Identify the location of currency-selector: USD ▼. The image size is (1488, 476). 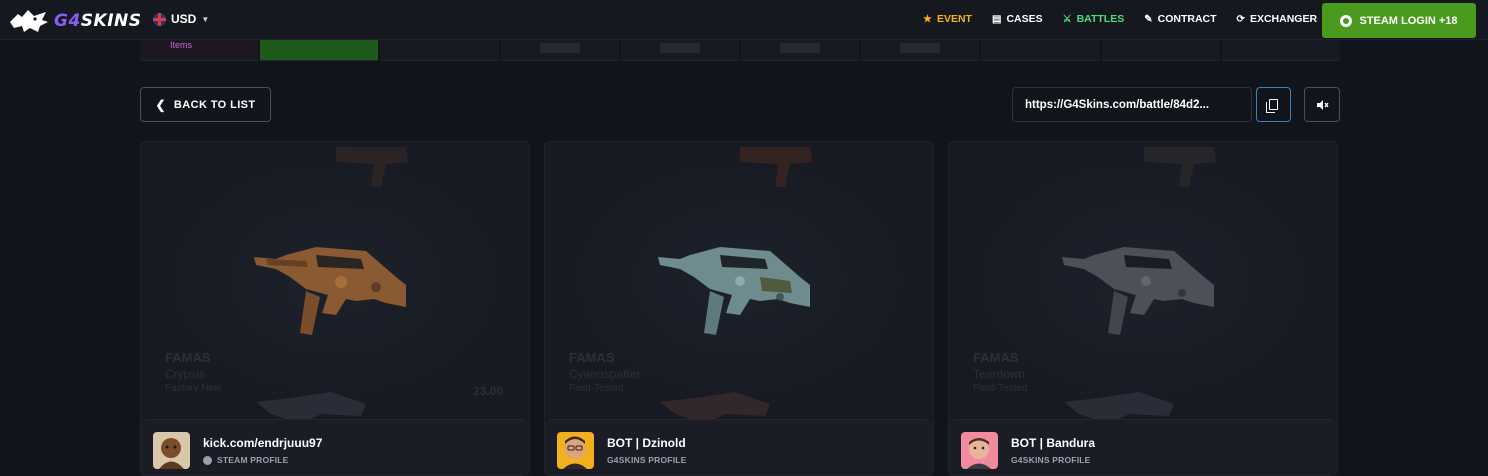
(181, 19).